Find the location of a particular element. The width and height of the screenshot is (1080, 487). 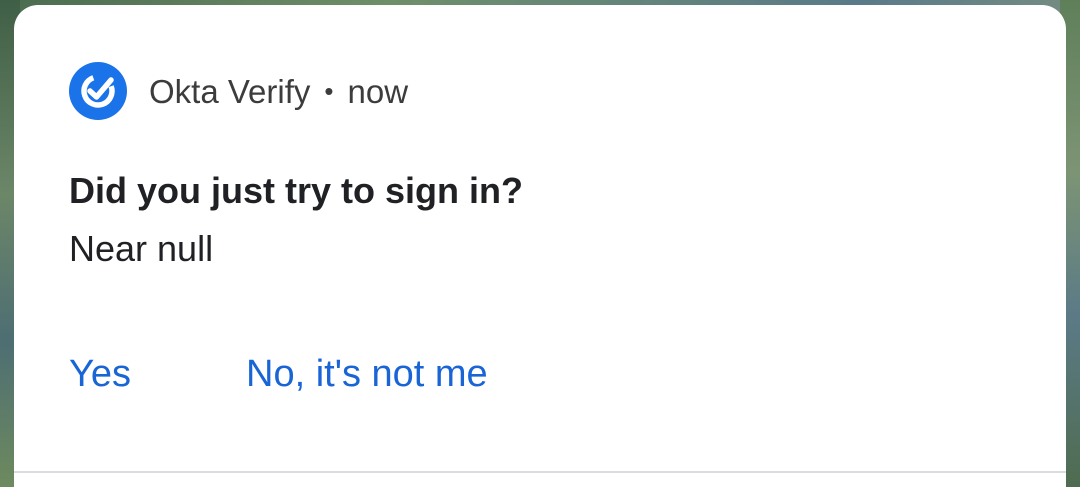

notification-timestamp: now is located at coordinates (378, 91).